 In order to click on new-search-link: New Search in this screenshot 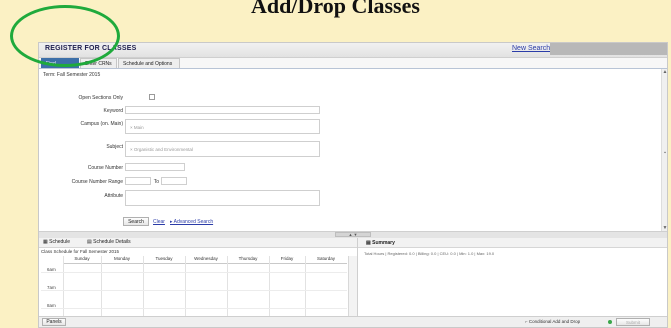, I will do `click(531, 48)`.